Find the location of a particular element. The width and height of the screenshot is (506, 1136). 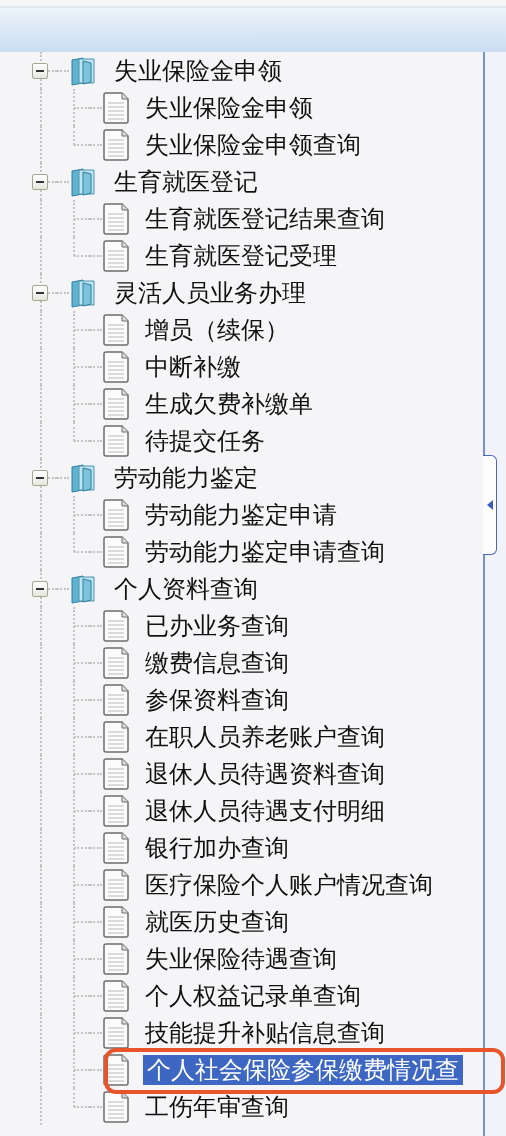

tree-item: 劳动能力鉴定申请查询 is located at coordinates (265, 551).